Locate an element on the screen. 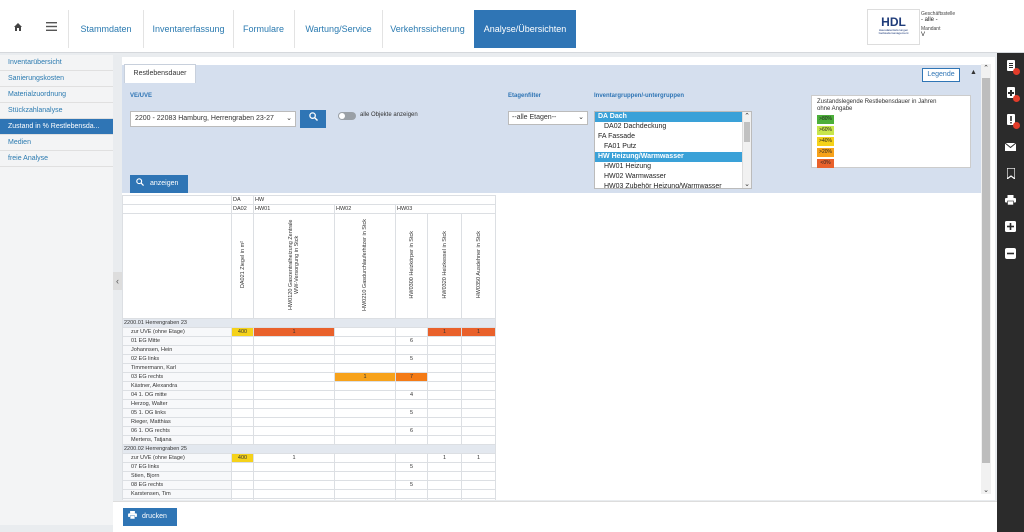 The image size is (1024, 532). add-document-icon is located at coordinates (1011, 94).